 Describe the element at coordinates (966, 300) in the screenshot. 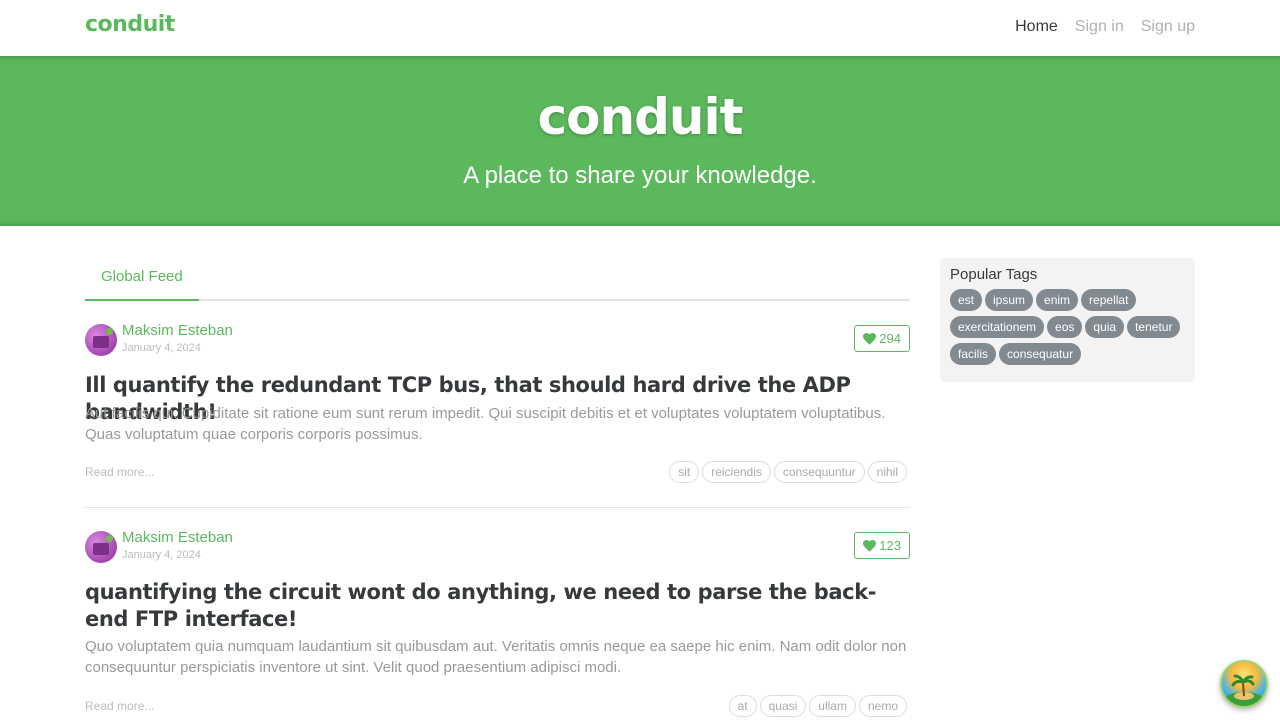

I see `popular-tag: est` at that location.